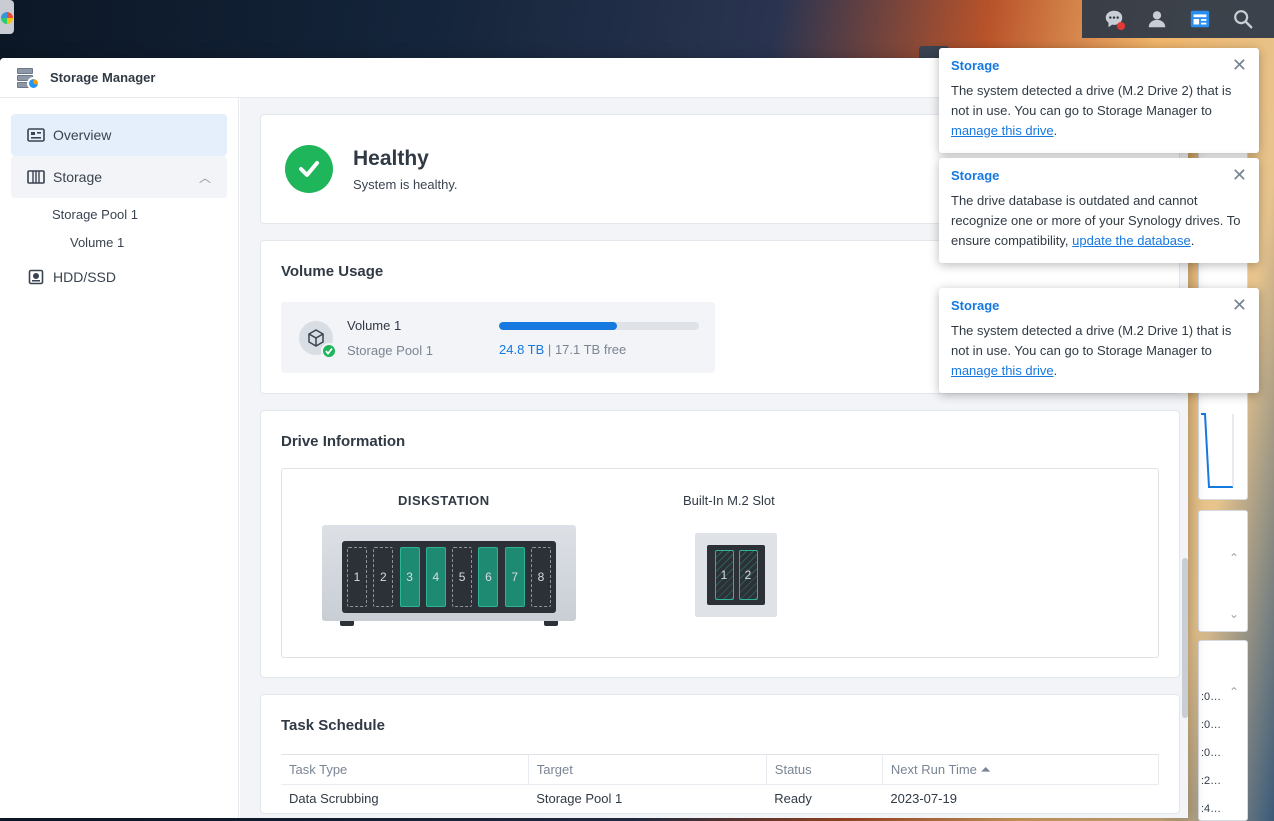 The image size is (1274, 821). I want to click on drive-bay-6: 6, so click(488, 577).